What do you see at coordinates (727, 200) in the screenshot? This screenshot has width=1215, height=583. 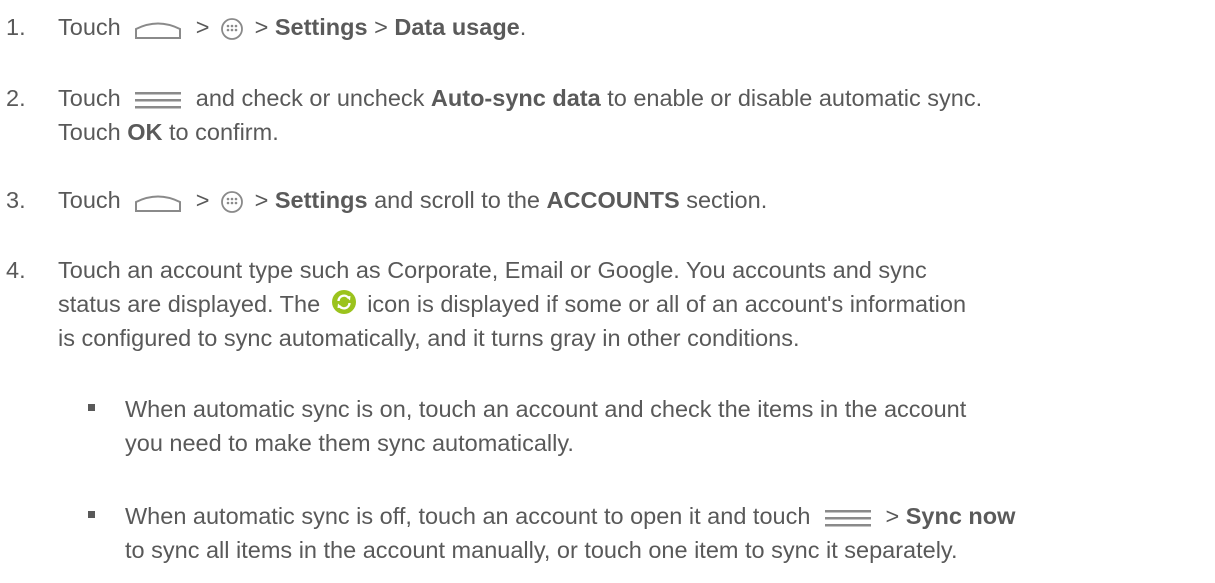 I see `step-text-part: section.` at bounding box center [727, 200].